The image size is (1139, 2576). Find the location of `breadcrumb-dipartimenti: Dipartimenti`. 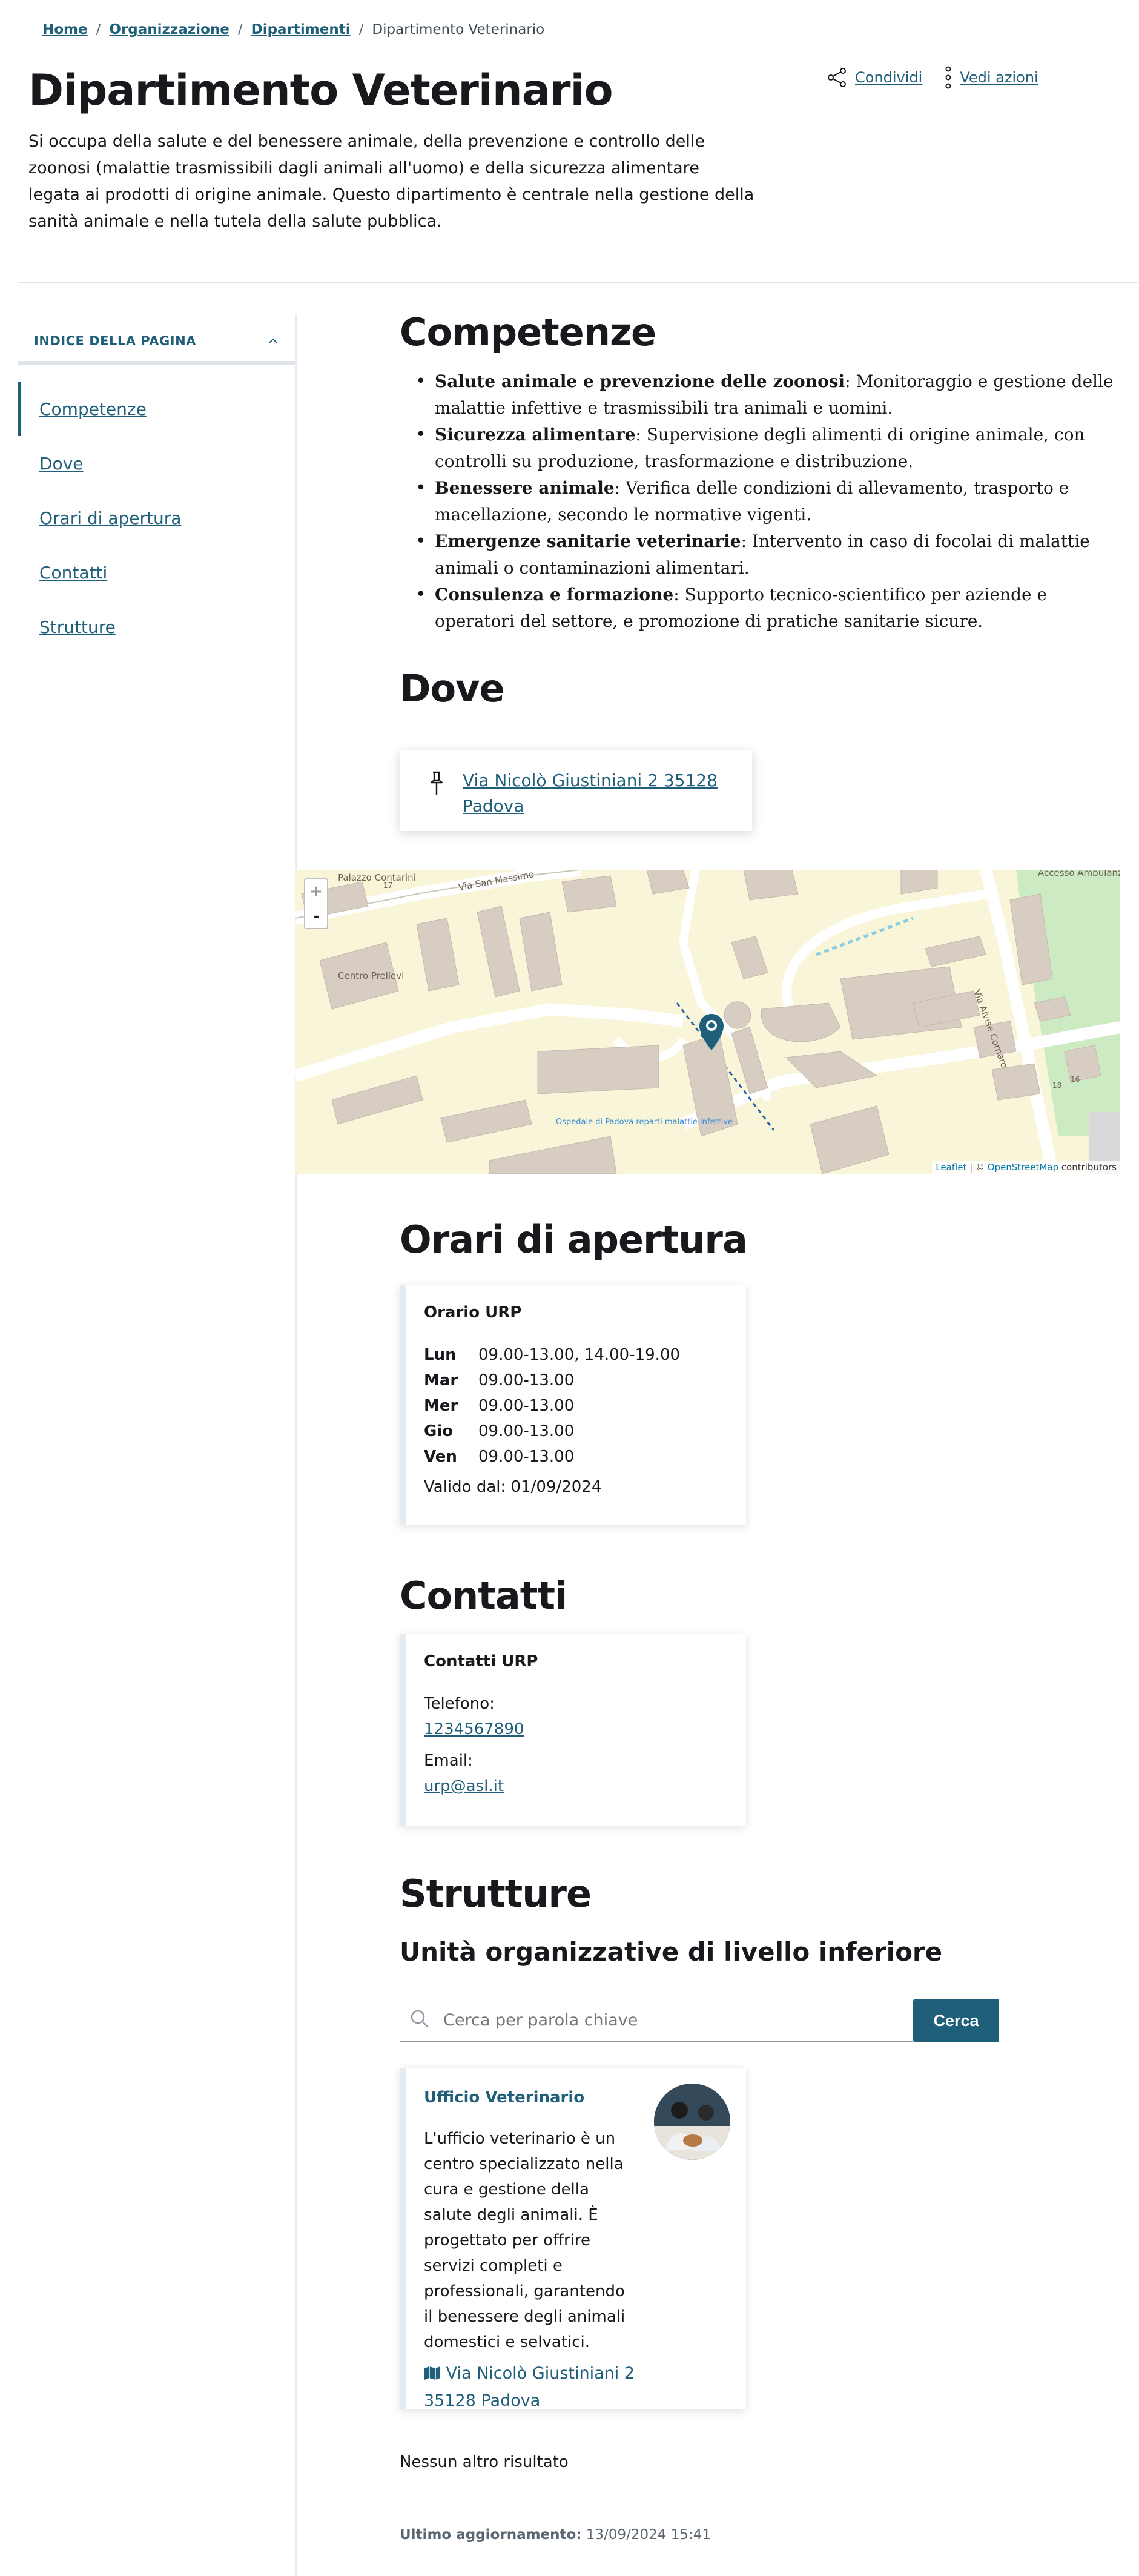

breadcrumb-dipartimenti: Dipartimenti is located at coordinates (301, 30).